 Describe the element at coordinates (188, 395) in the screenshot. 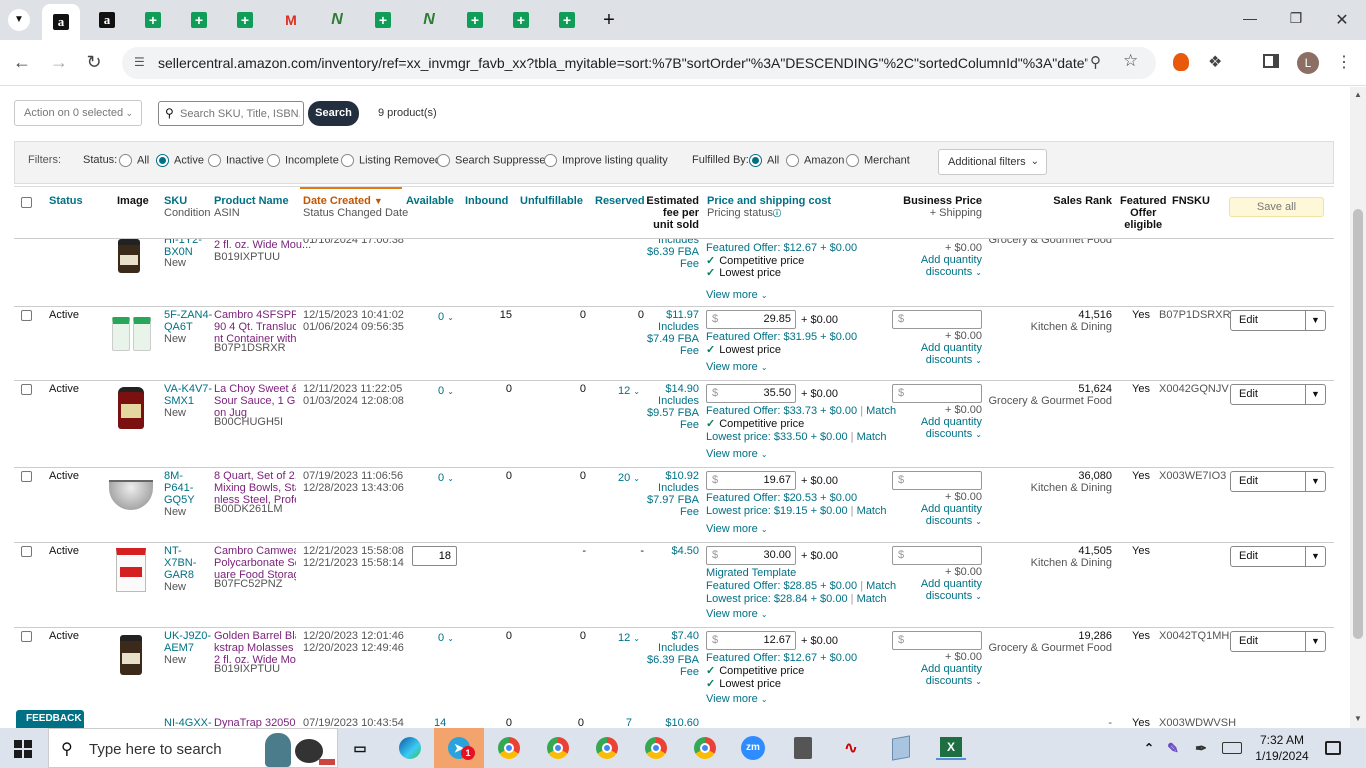

I see `sku-link: VA-K4V7- SMX1` at that location.